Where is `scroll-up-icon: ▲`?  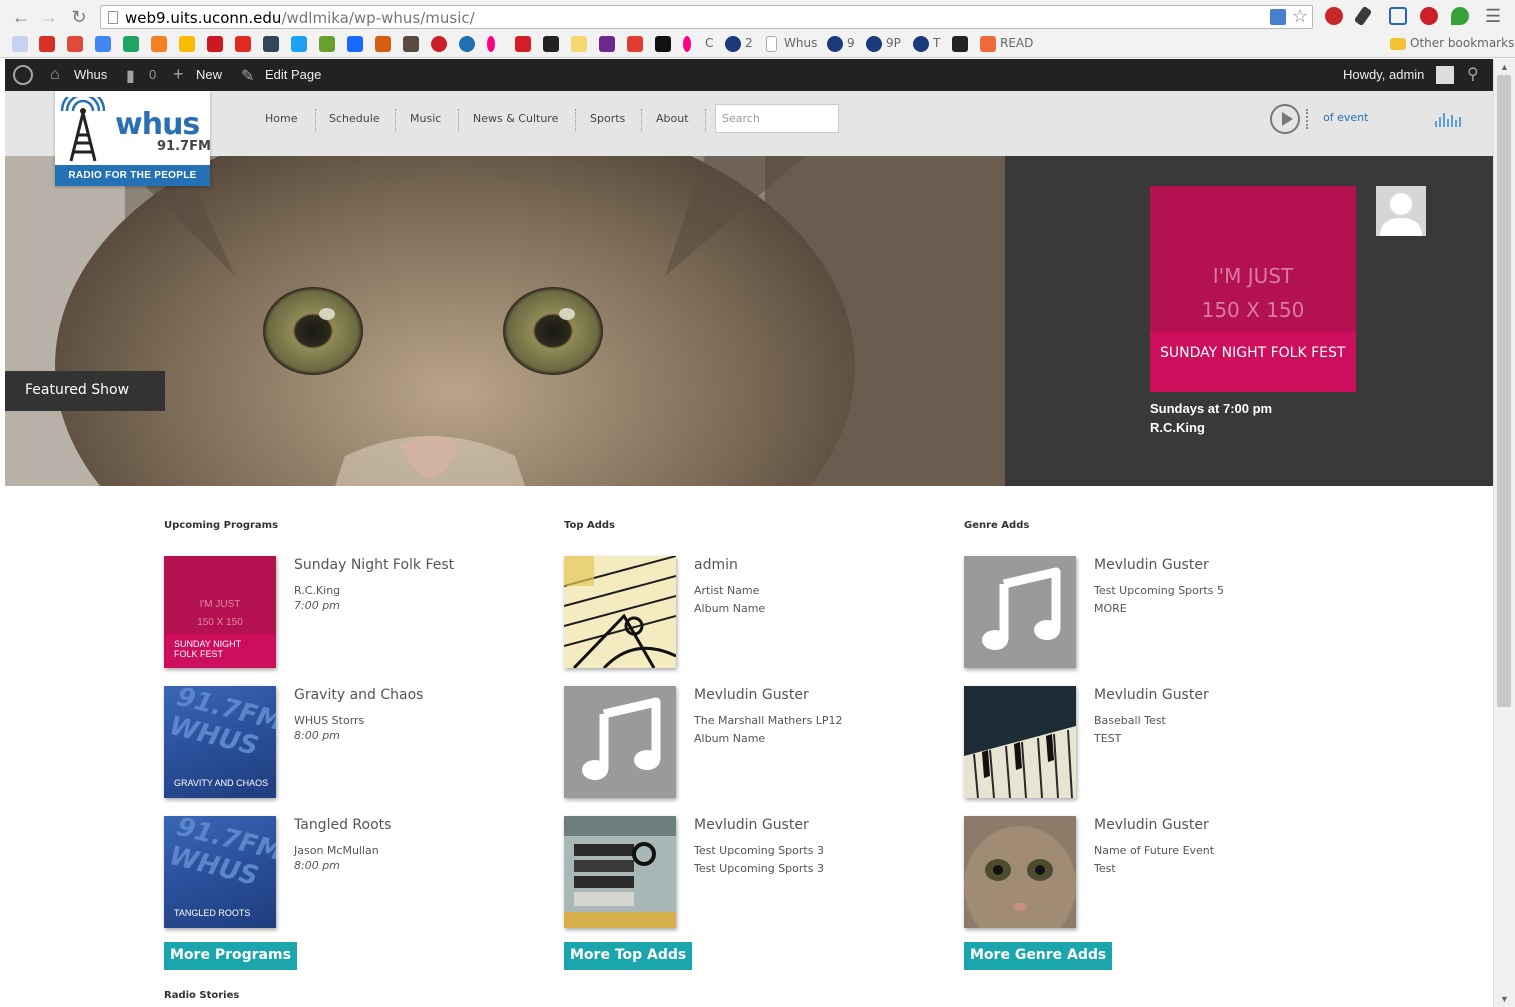
scroll-up-icon: ▲ is located at coordinates (1504, 67).